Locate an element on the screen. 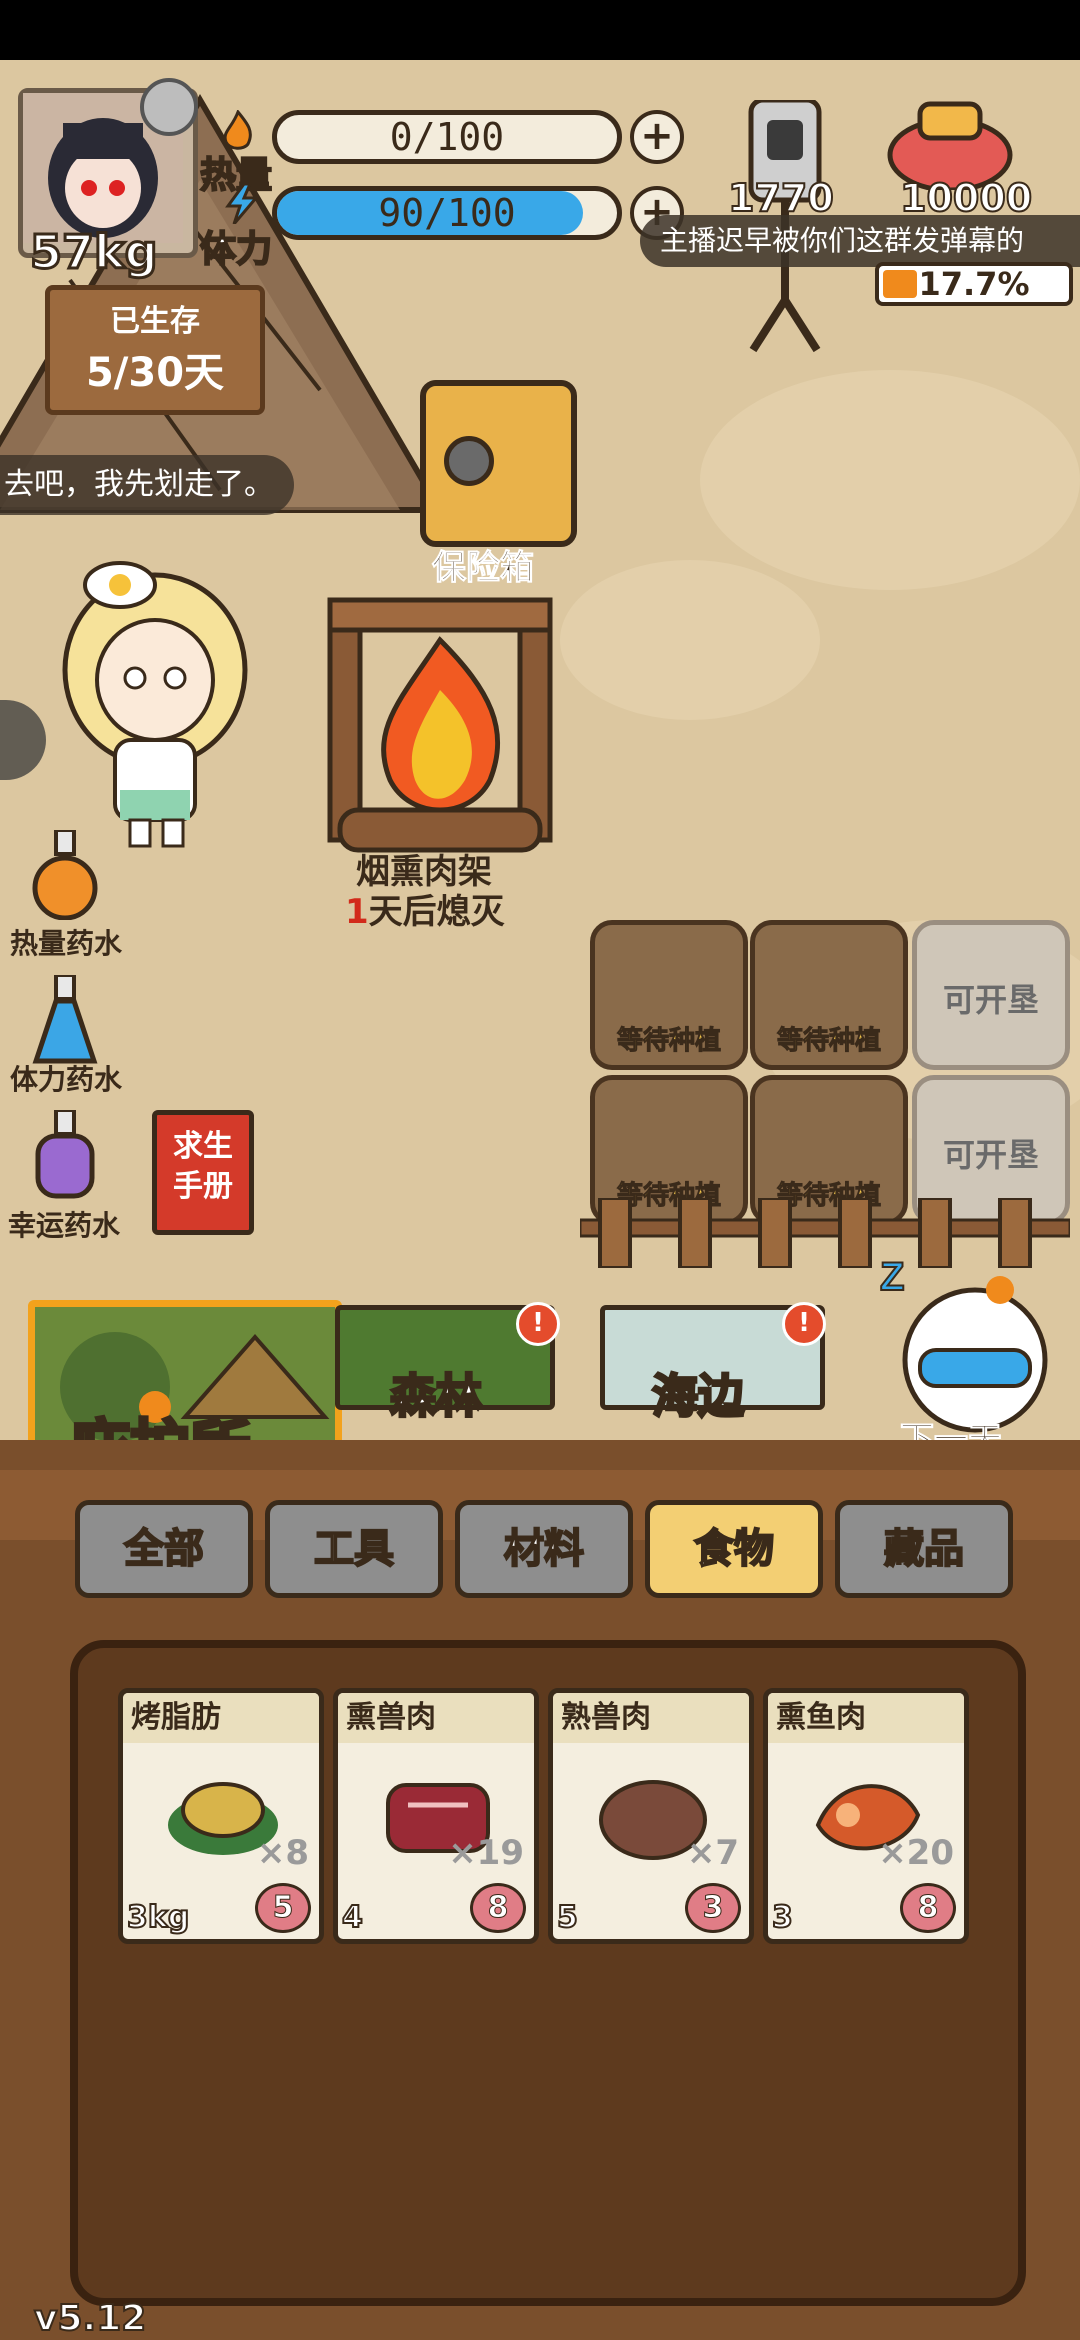 The width and height of the screenshot is (1080, 2340). luck-potion is located at coordinates (65, 1156).